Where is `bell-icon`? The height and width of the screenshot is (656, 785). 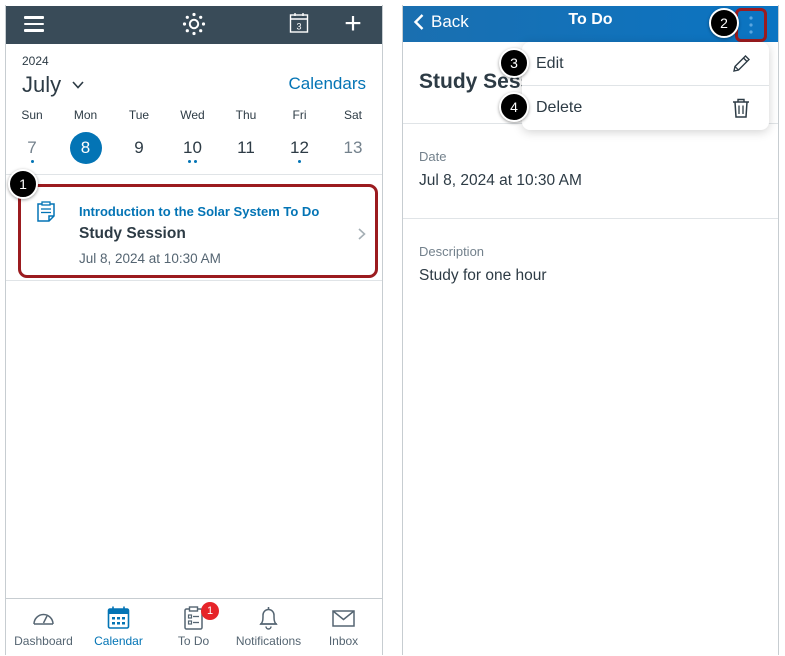 bell-icon is located at coordinates (268, 618).